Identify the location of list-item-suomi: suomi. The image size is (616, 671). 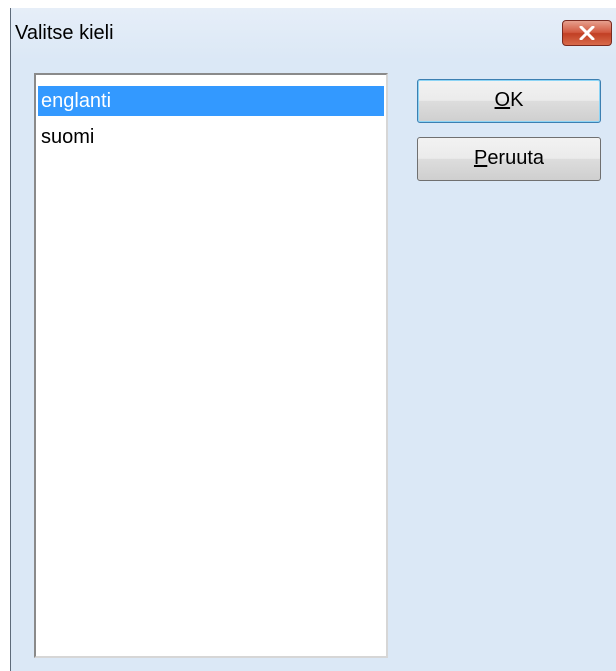
(211, 137).